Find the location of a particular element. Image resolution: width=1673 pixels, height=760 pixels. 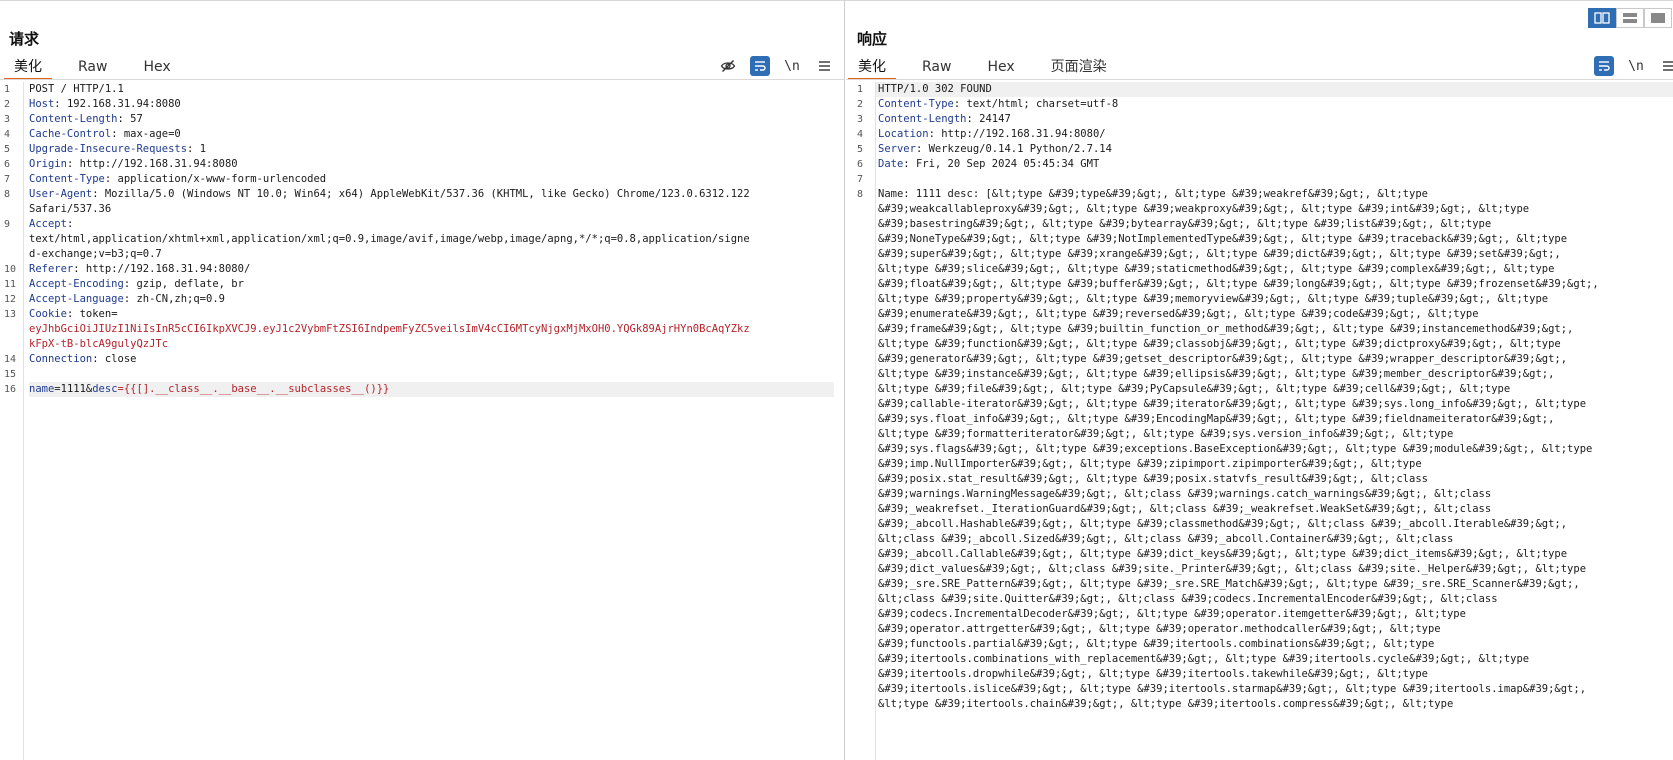

line-number: 16 is located at coordinates (10, 389).